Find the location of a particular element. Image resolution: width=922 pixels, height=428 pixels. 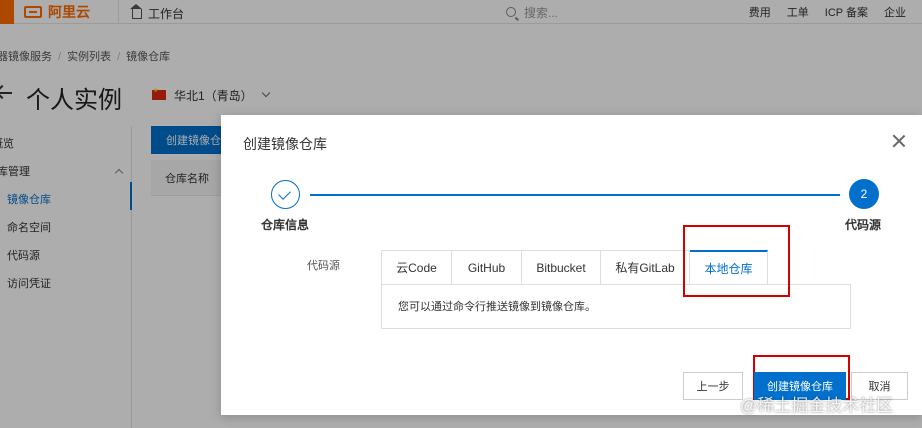

annotation-highlight-tab is located at coordinates (736, 261).